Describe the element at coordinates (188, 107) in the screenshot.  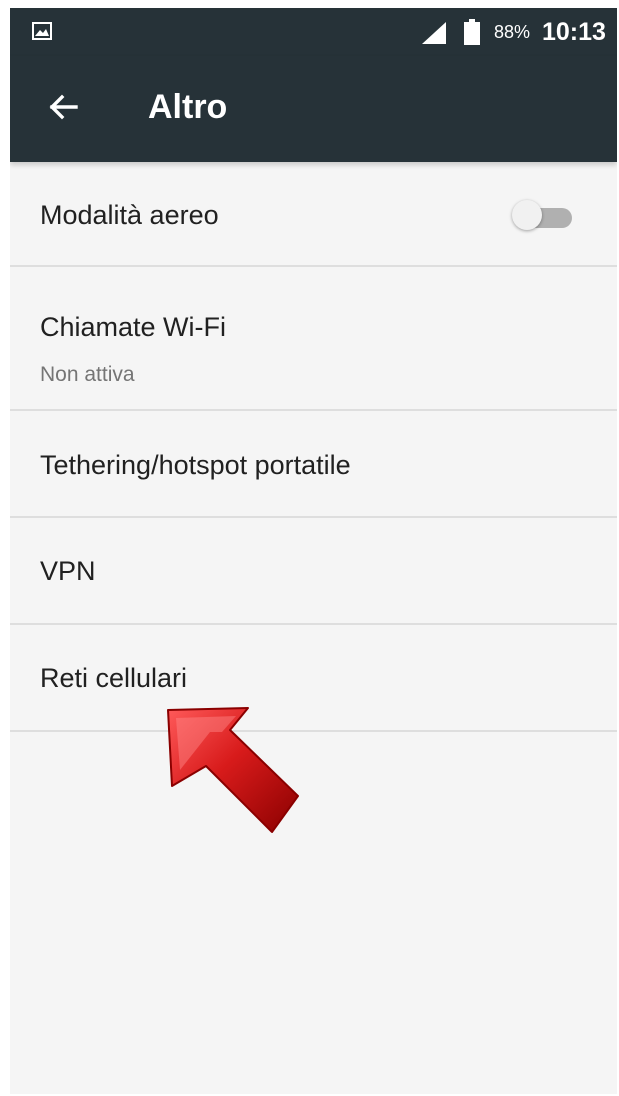
I see `page-title: Altro` at that location.